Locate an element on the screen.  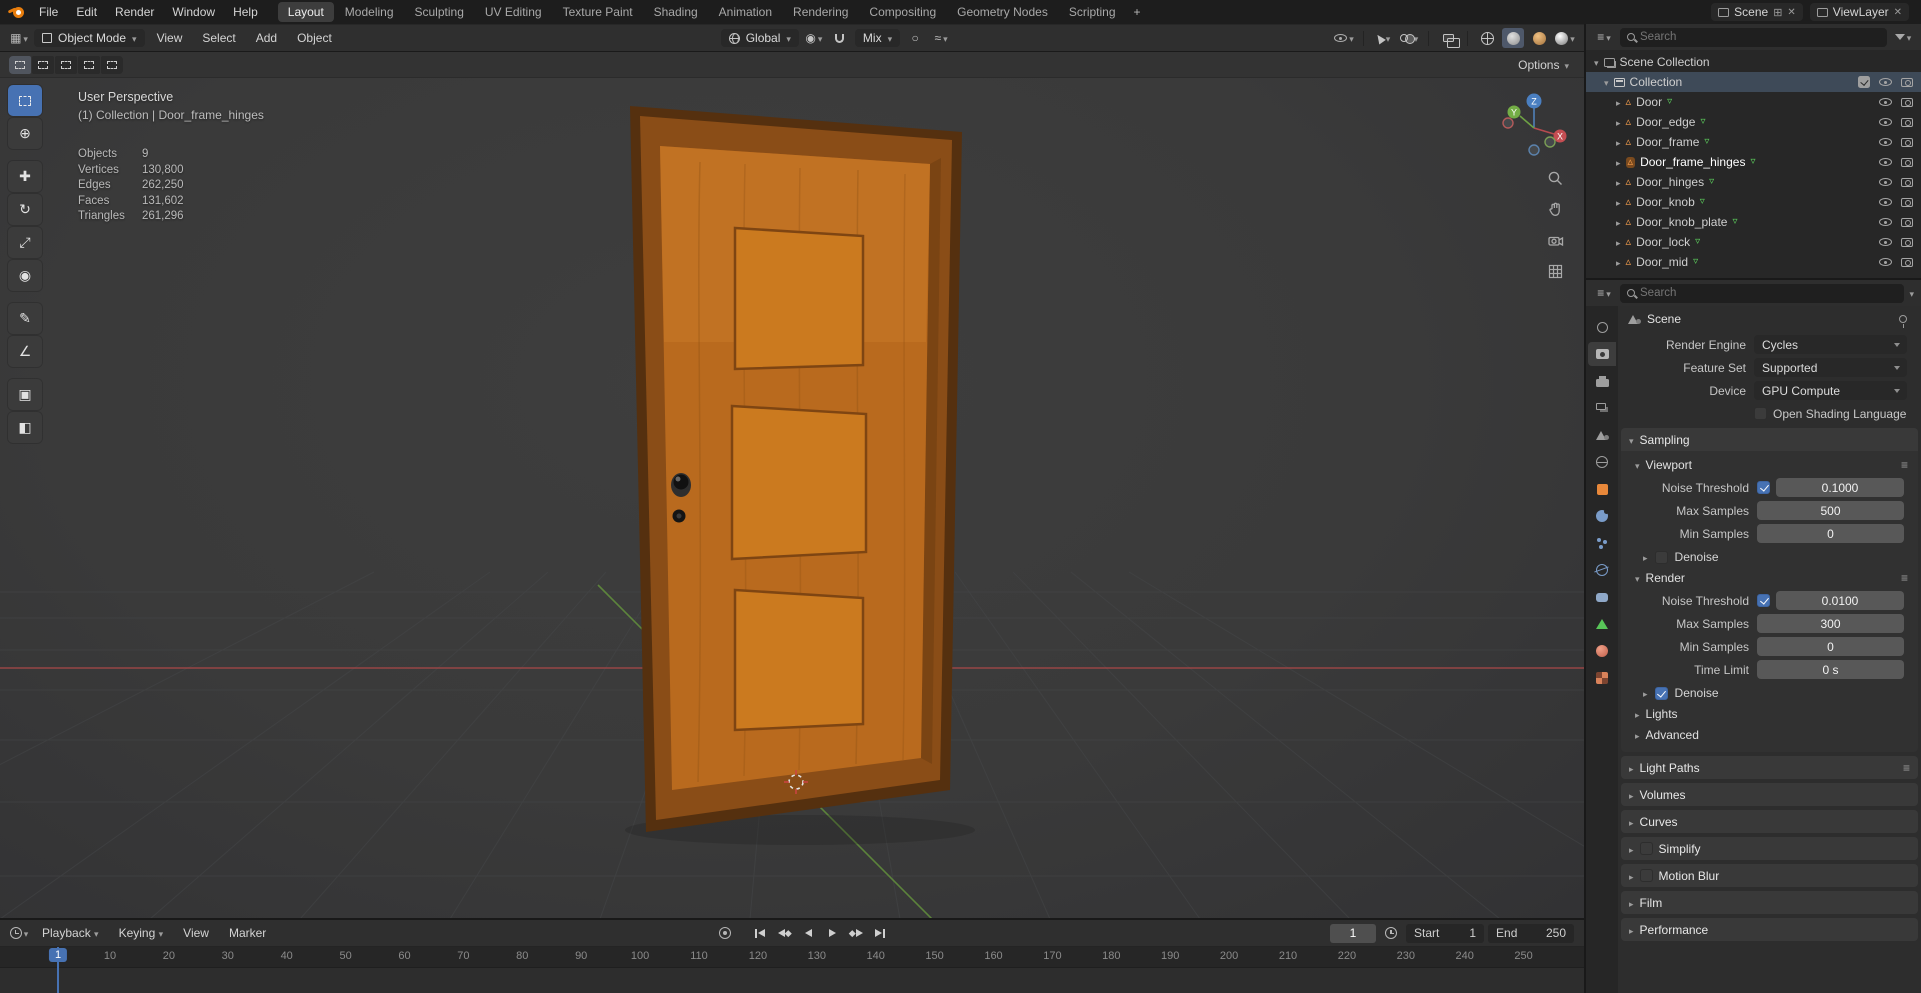
outliner-row-object: Door_knob_plate is located at coordinates (1753, 222).